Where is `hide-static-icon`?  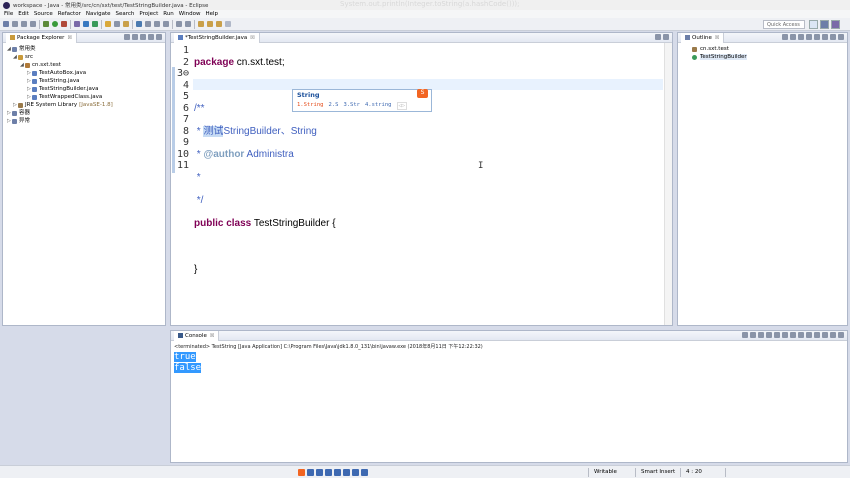
hide-static-icon is located at coordinates (801, 37).